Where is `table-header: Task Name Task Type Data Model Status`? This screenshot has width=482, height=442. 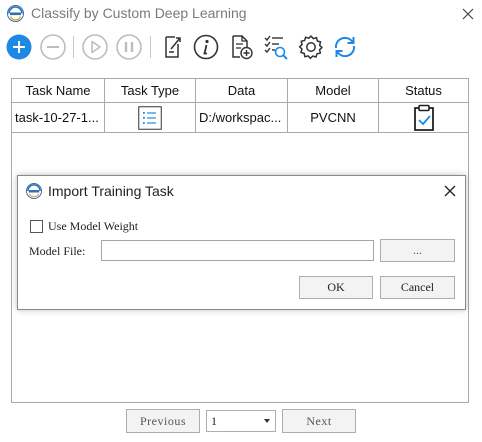
table-header: Task Name Task Type Data Model Status is located at coordinates (240, 91).